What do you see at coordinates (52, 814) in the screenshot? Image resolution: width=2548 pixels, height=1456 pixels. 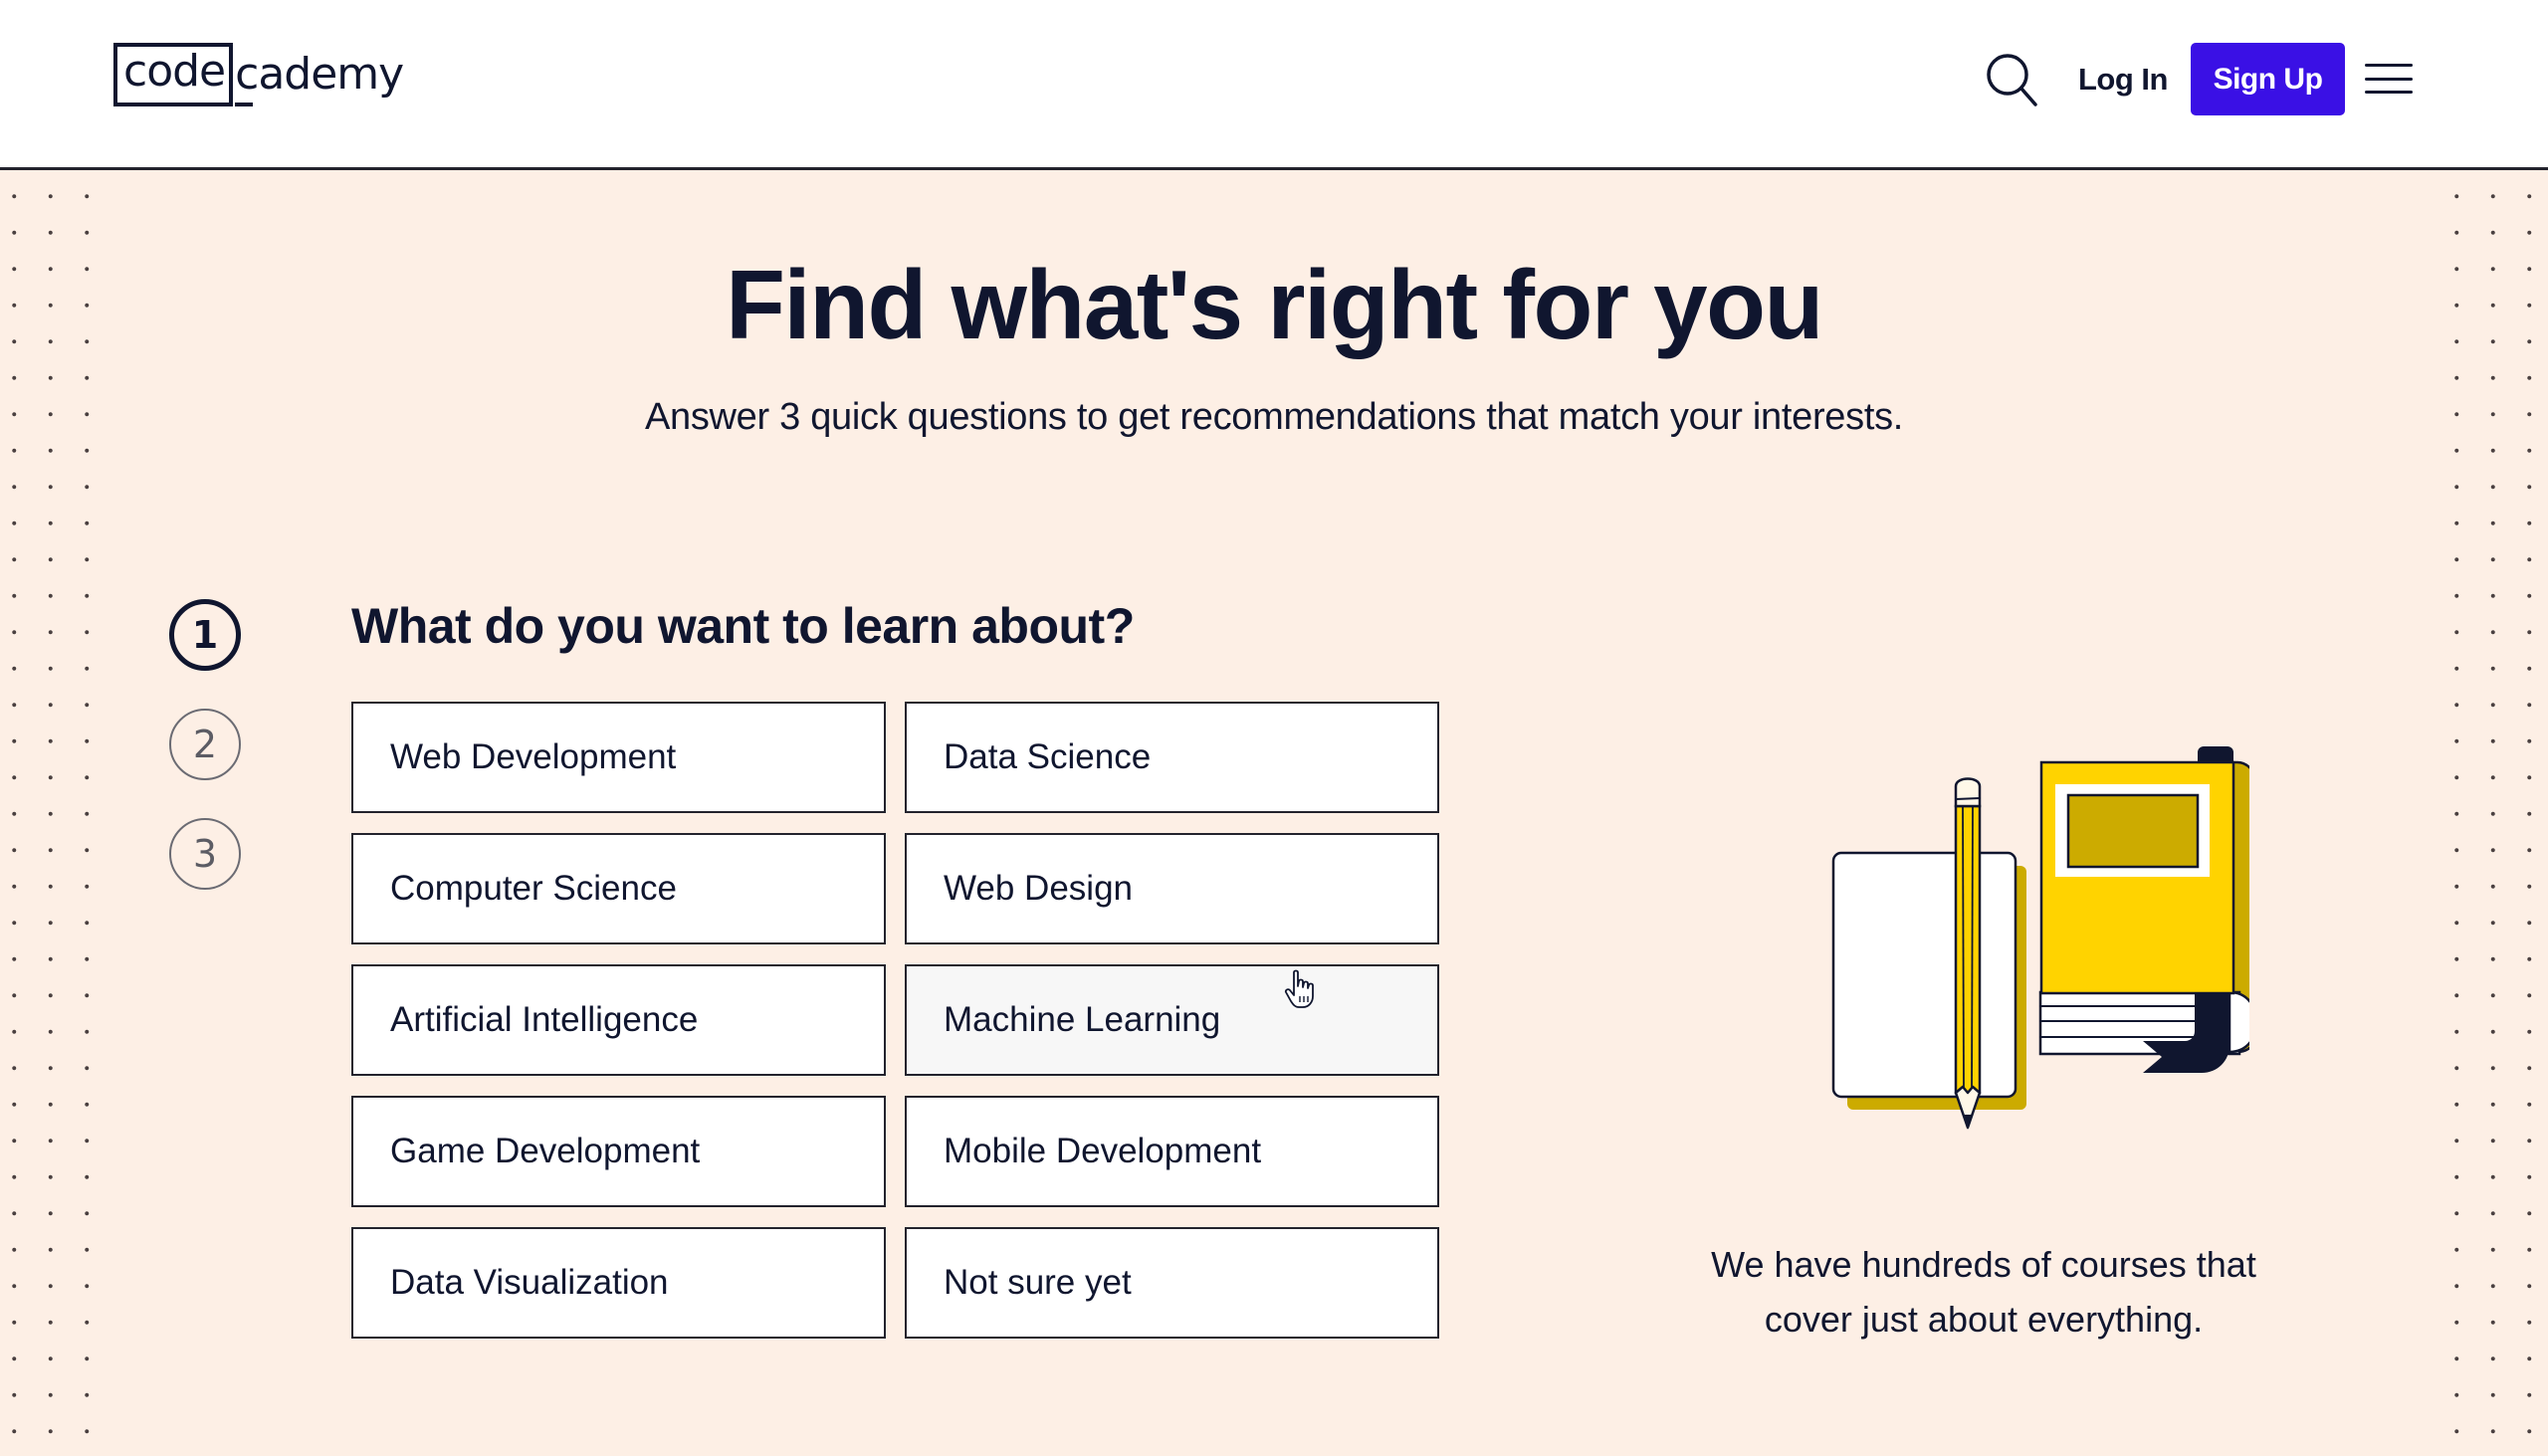 I see `dot-pattern-left` at bounding box center [52, 814].